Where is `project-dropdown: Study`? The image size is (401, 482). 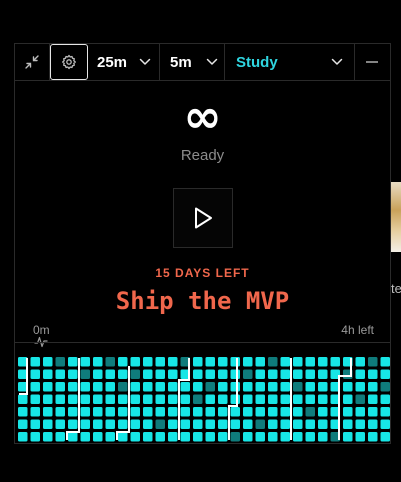
project-dropdown: Study is located at coordinates (290, 62).